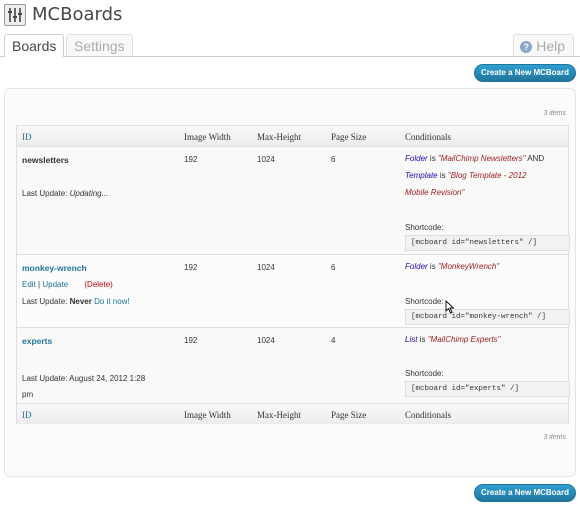  Describe the element at coordinates (536, 158) in the screenshot. I see `condition-and: AND` at that location.